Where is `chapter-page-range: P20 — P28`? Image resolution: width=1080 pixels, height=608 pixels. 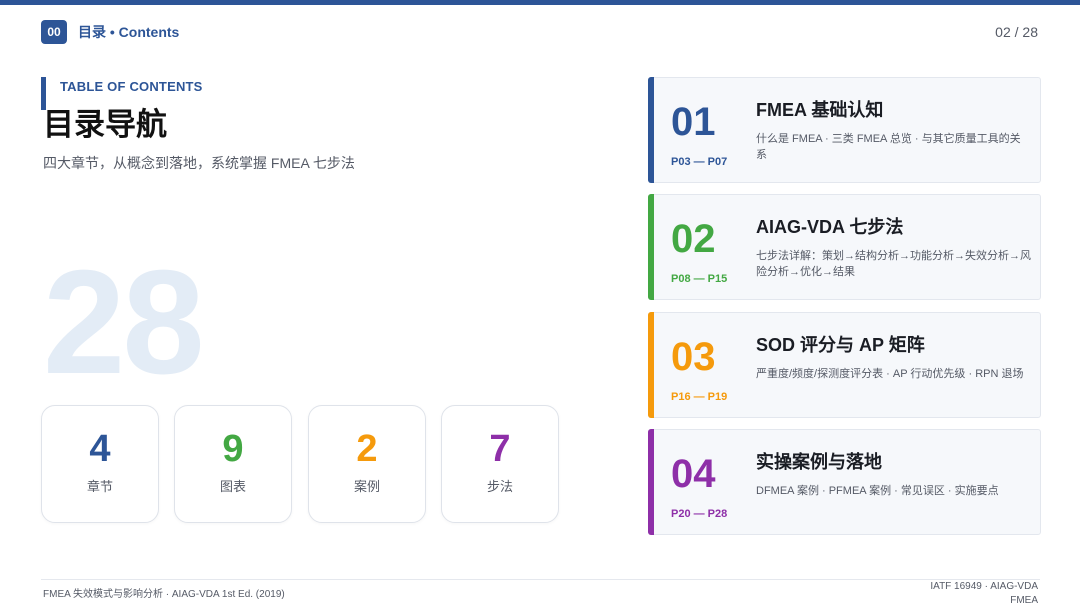
chapter-page-range: P20 — P28 is located at coordinates (699, 514).